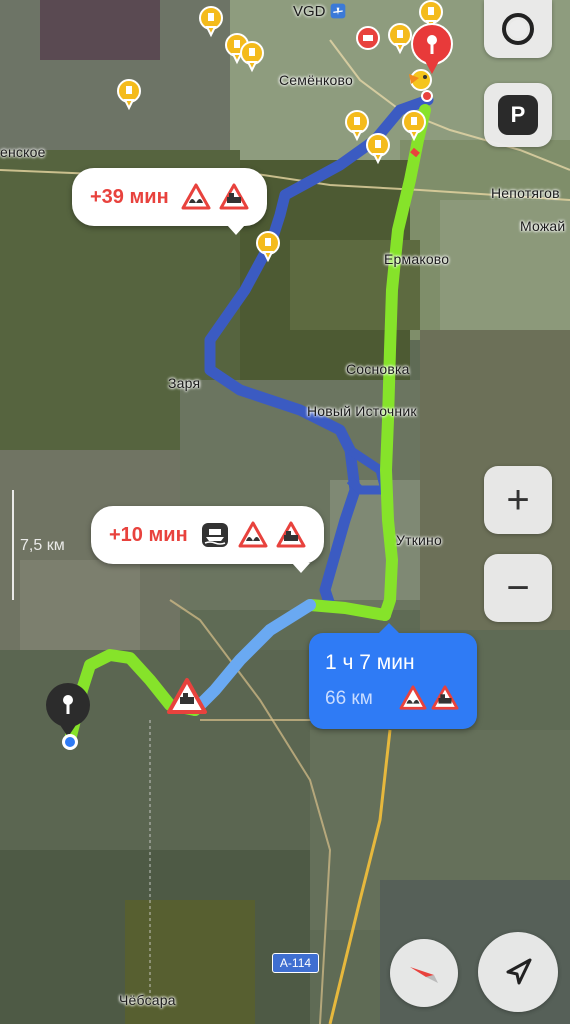  I want to click on zoom-in-label: +, so click(518, 500).